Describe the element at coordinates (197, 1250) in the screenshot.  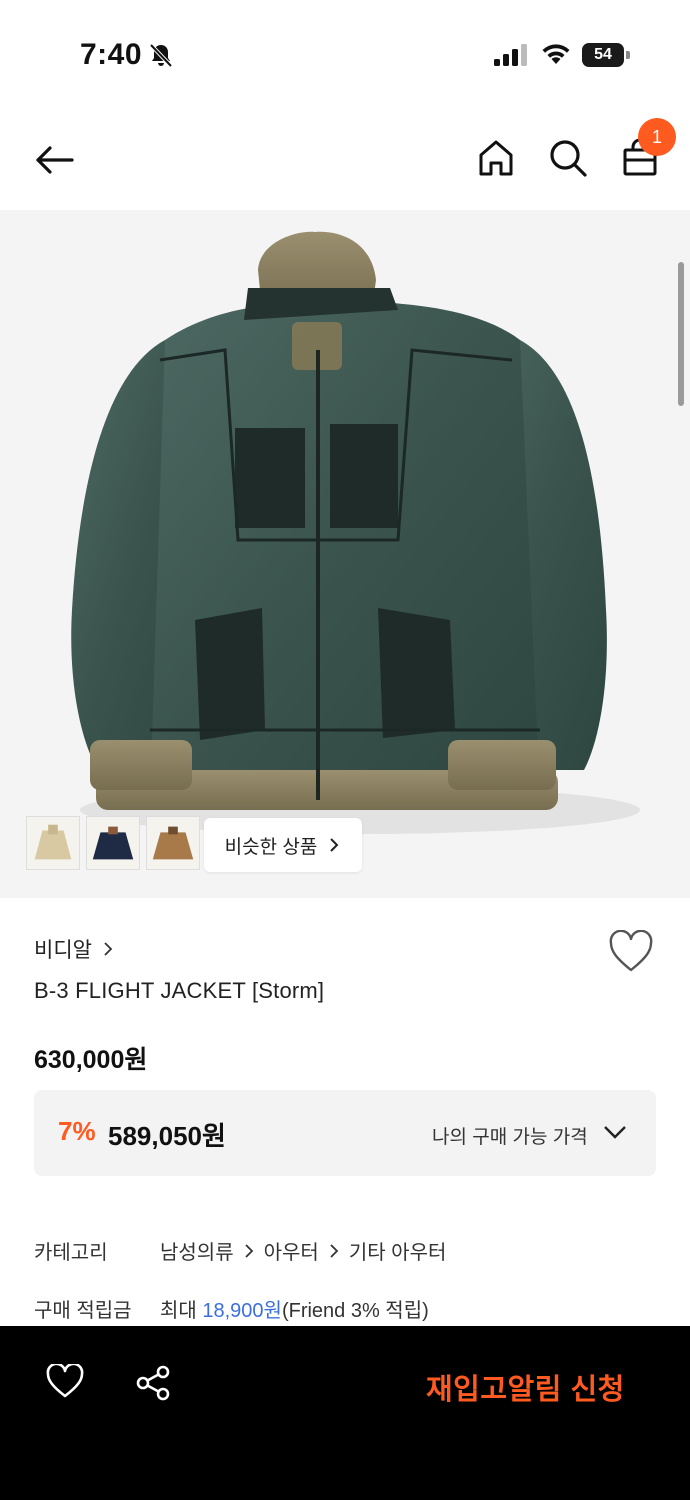
I see `category-crumb-1: 남성의류` at that location.